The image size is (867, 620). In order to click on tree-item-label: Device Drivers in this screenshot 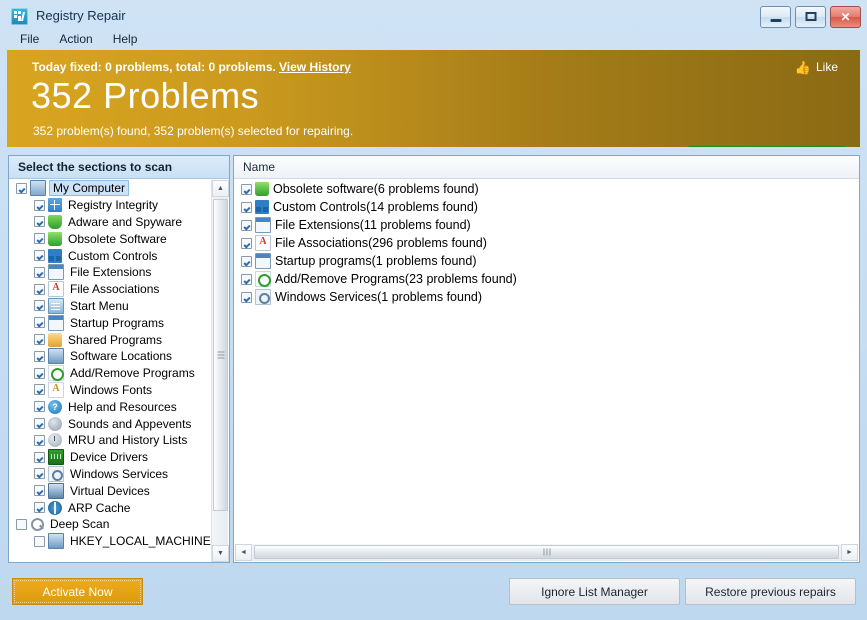, I will do `click(109, 457)`.